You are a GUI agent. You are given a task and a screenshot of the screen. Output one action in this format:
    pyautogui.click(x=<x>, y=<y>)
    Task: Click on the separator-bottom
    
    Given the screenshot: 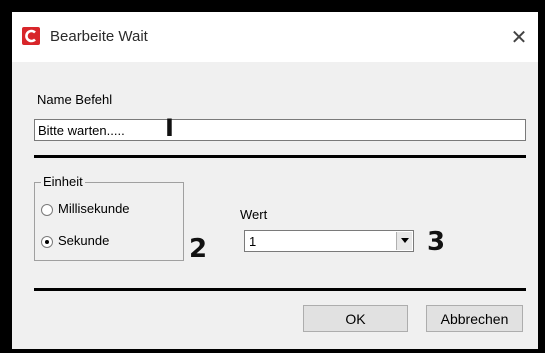 What is the action you would take?
    pyautogui.click(x=280, y=289)
    